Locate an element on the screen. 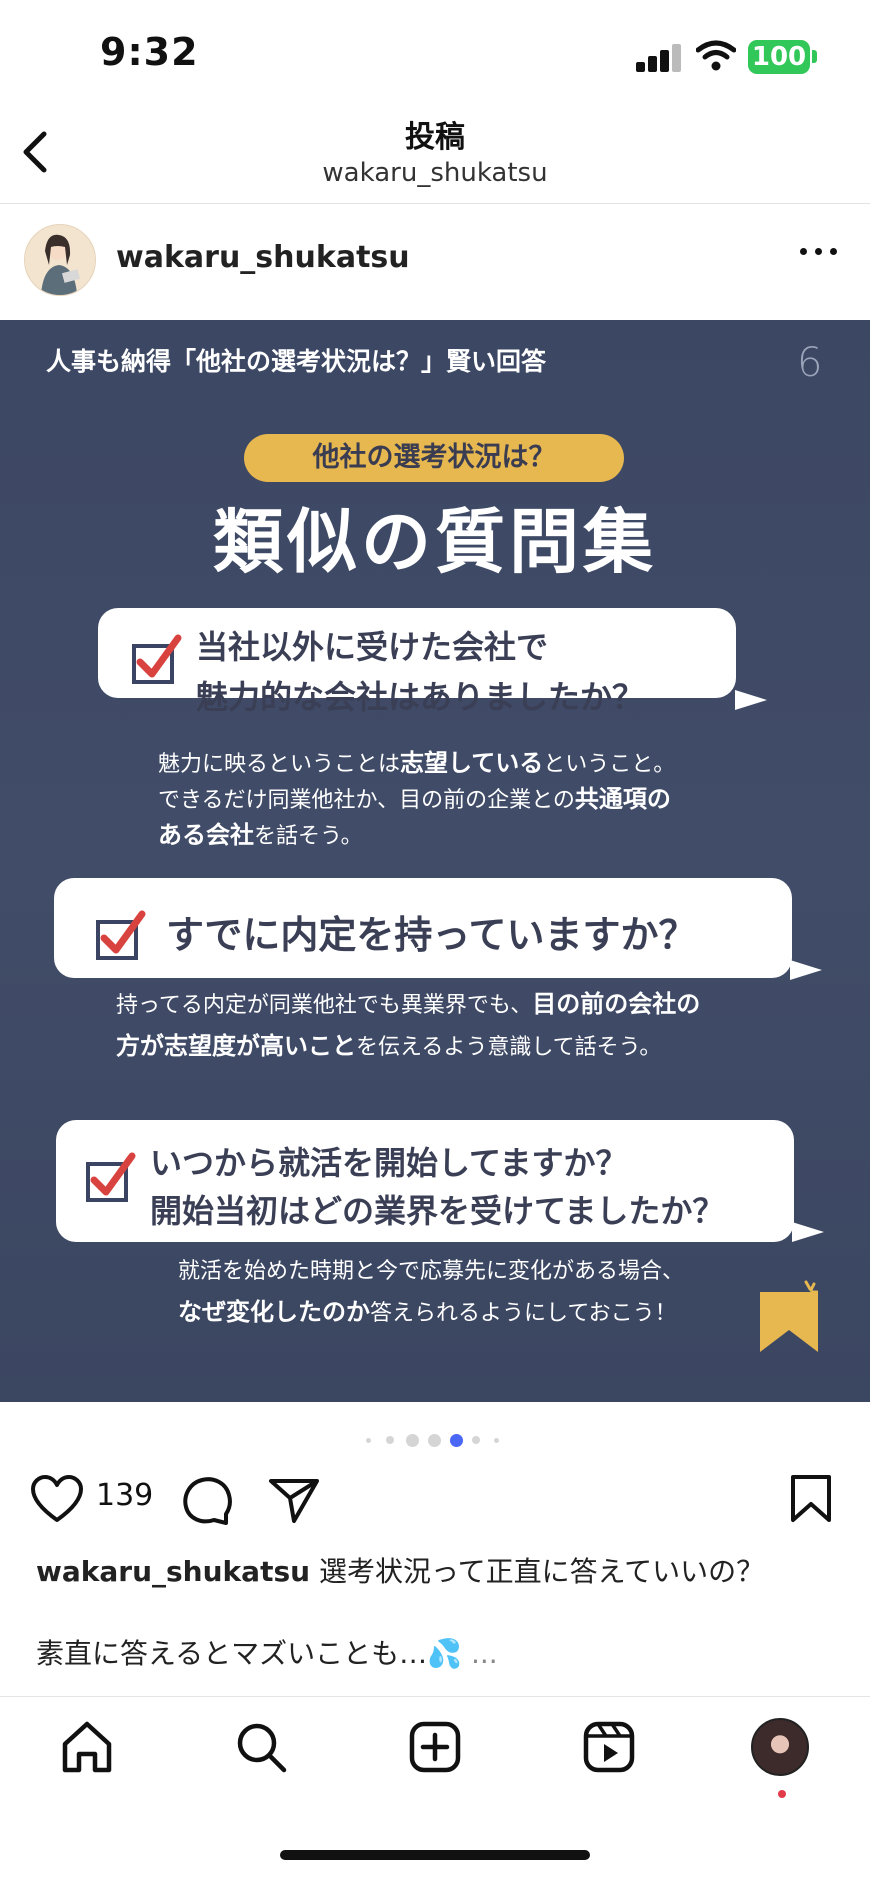  slide-page-number: 6 is located at coordinates (810, 363).